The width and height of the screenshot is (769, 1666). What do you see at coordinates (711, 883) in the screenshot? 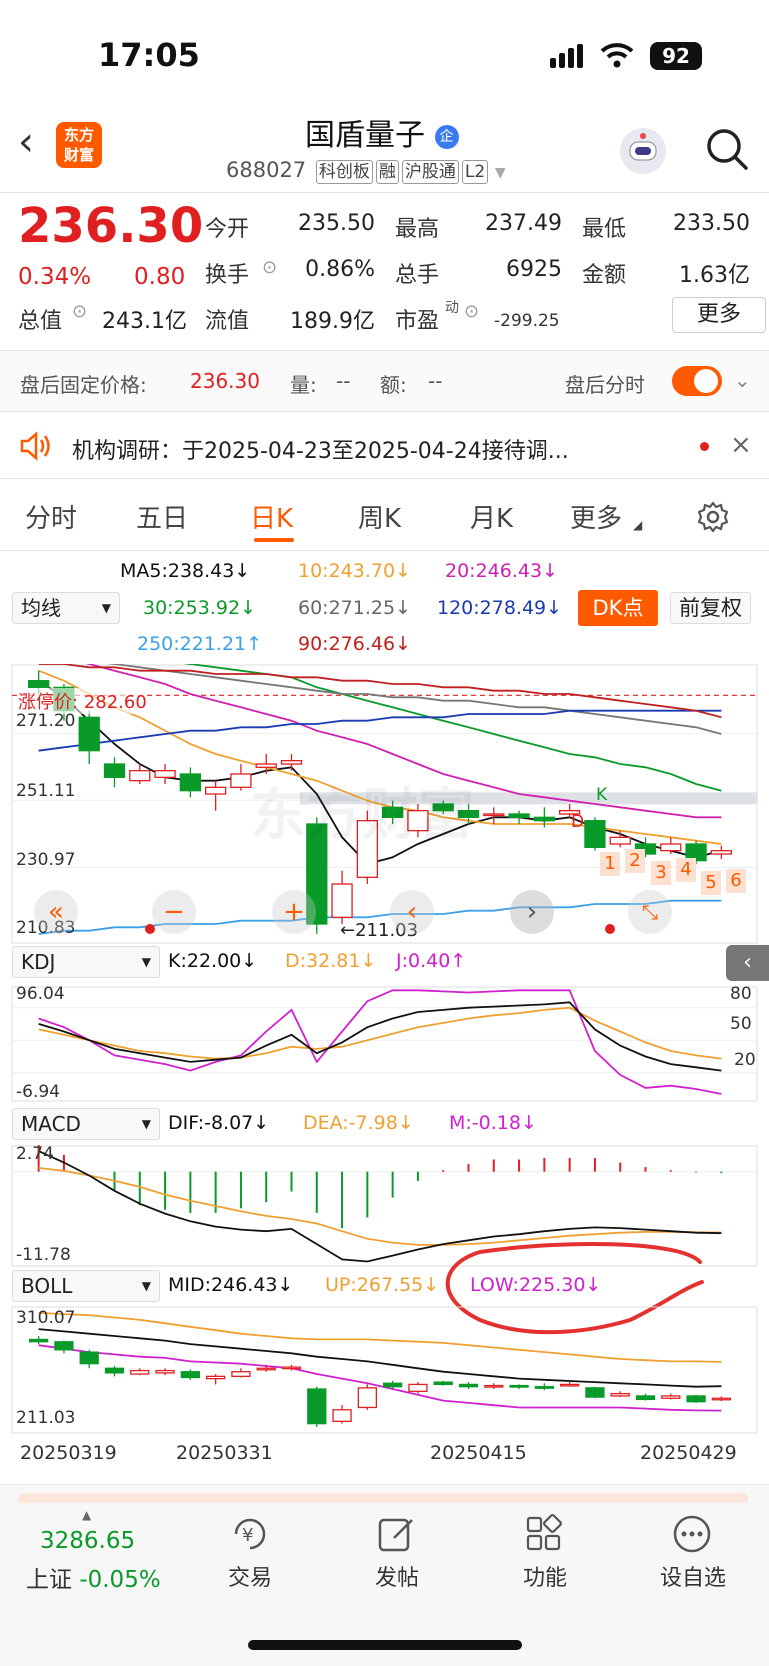
I see `buy-mark: 5` at bounding box center [711, 883].